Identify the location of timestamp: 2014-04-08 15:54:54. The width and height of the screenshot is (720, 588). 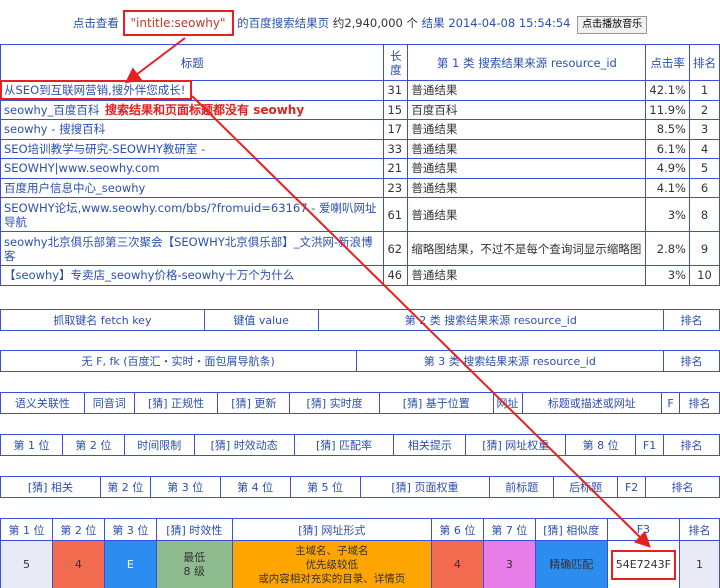
(509, 23).